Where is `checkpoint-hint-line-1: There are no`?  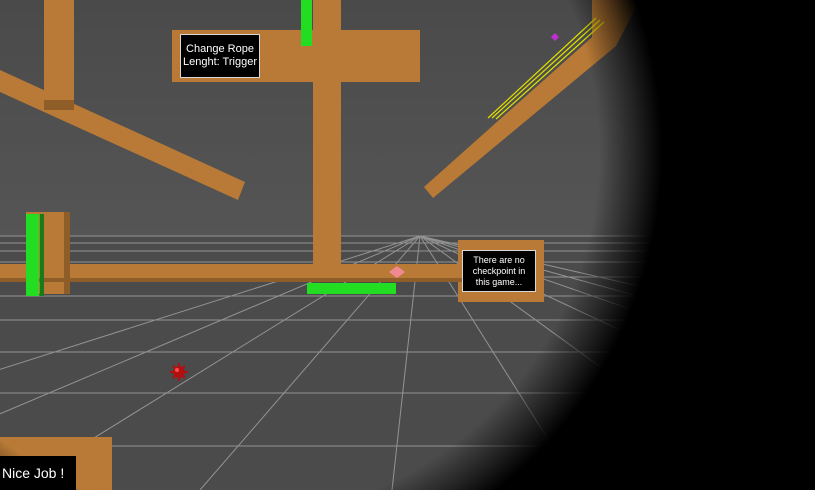
checkpoint-hint-line-1: There are no is located at coordinates (499, 260).